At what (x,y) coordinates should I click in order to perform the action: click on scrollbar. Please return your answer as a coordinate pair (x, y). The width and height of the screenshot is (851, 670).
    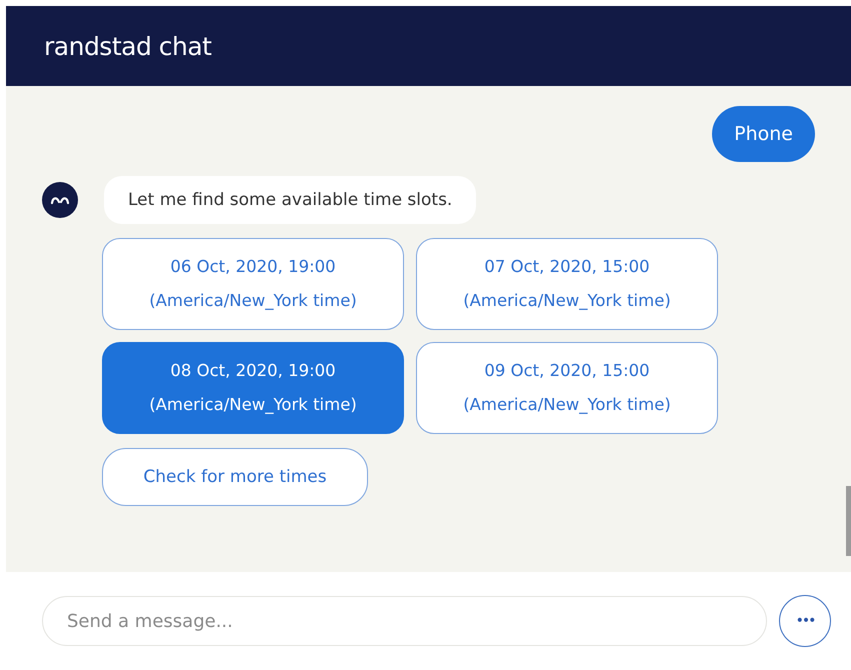
    Looking at the image, I should click on (848, 521).